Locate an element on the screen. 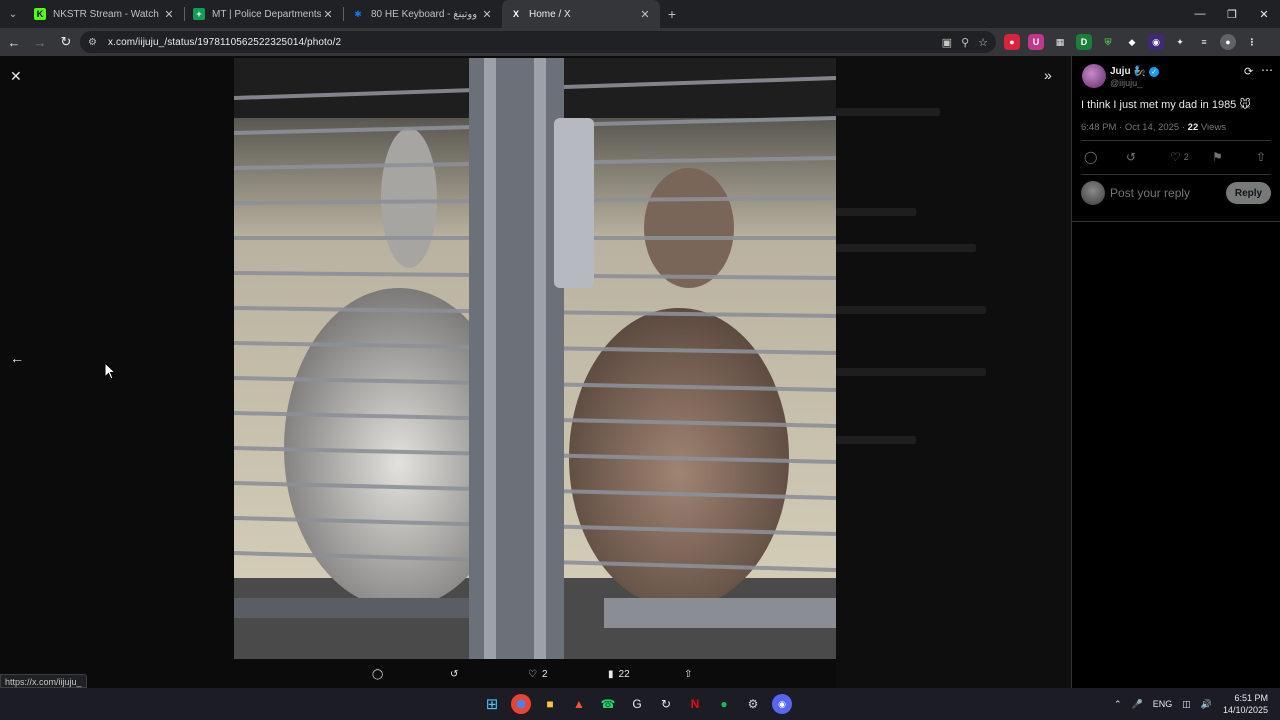  extensions-area: ● U ▦ D ⛨ ◆ ◉ ✦ ≡ ● ⋮ is located at coordinates (1132, 42).